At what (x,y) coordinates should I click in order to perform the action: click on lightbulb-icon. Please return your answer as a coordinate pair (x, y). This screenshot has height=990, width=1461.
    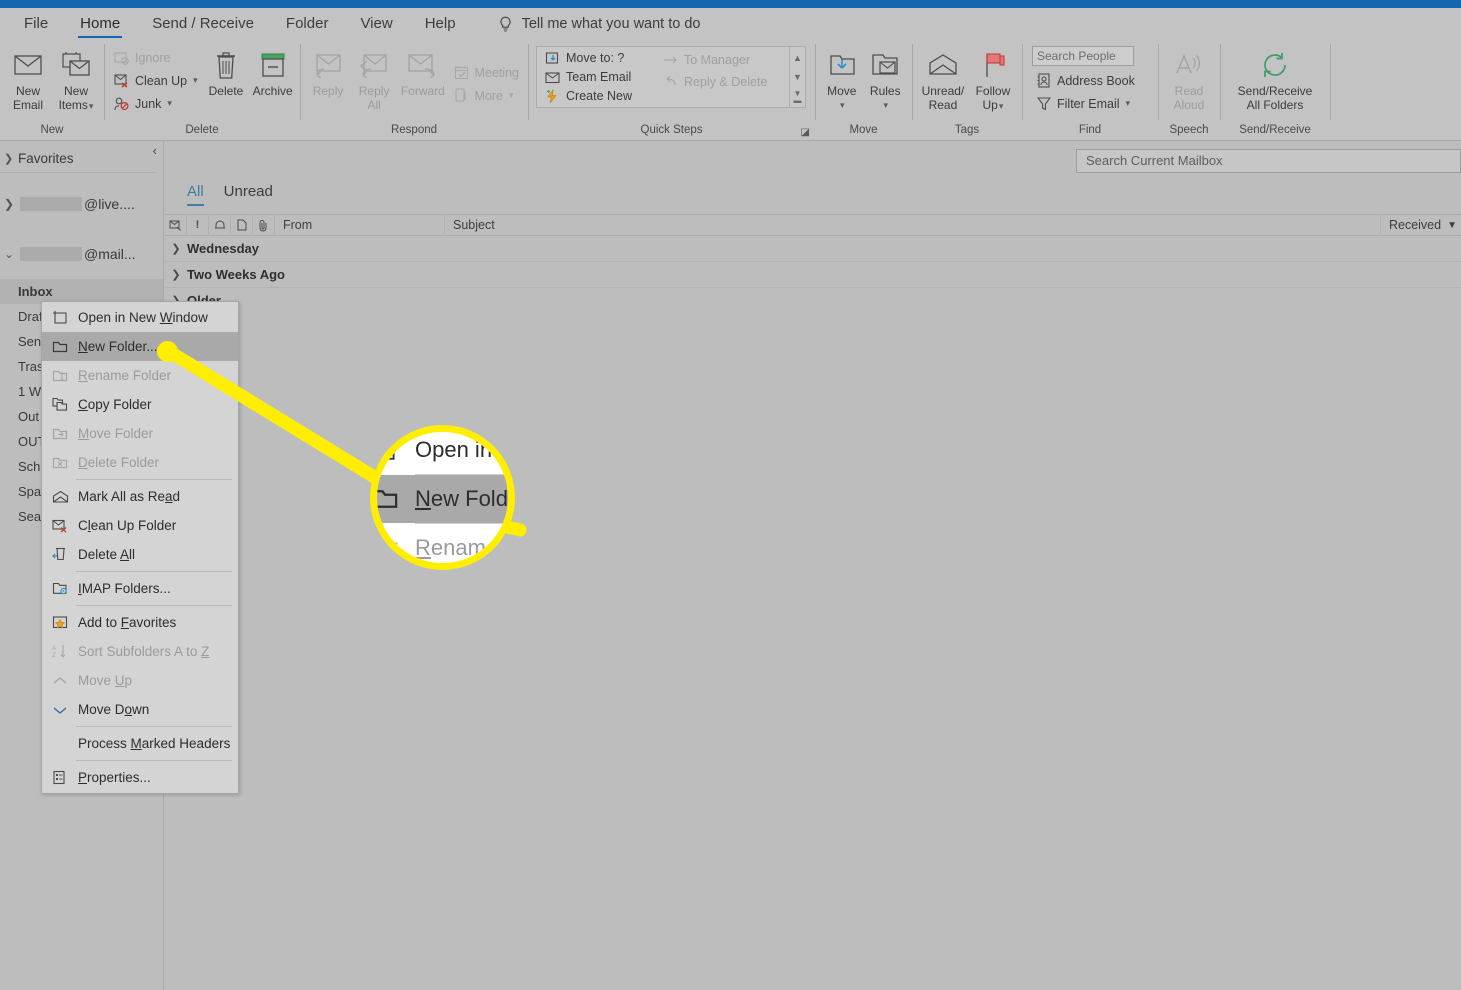
    Looking at the image, I should click on (505, 24).